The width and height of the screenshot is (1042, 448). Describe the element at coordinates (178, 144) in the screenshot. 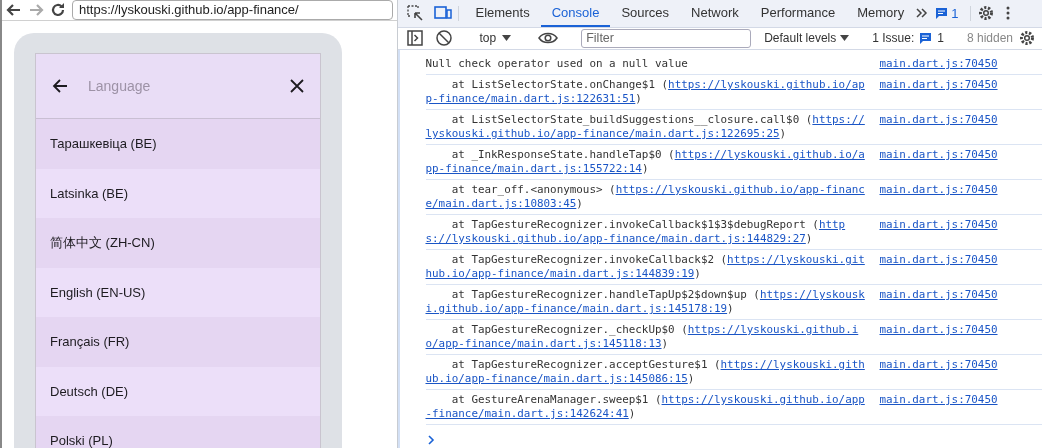

I see `language-item: Тарашкевіца (BE)` at that location.